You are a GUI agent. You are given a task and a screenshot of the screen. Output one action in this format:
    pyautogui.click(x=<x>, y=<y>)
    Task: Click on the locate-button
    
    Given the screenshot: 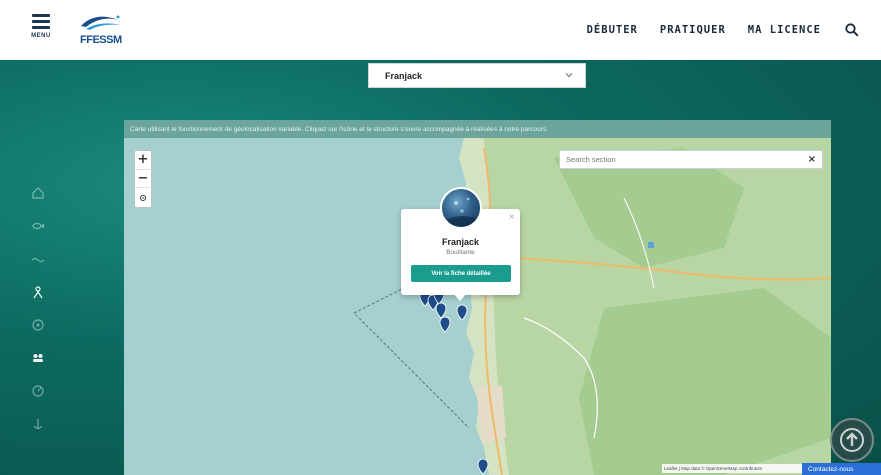 What is the action you would take?
    pyautogui.click(x=143, y=197)
    